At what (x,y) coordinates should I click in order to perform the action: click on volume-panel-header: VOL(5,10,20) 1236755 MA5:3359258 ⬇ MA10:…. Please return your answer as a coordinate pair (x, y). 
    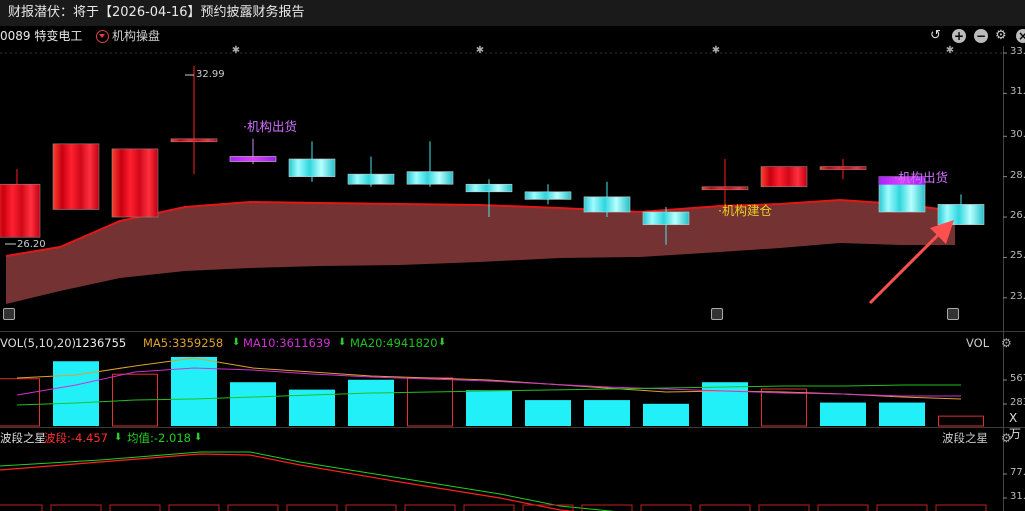
    Looking at the image, I should click on (512, 343).